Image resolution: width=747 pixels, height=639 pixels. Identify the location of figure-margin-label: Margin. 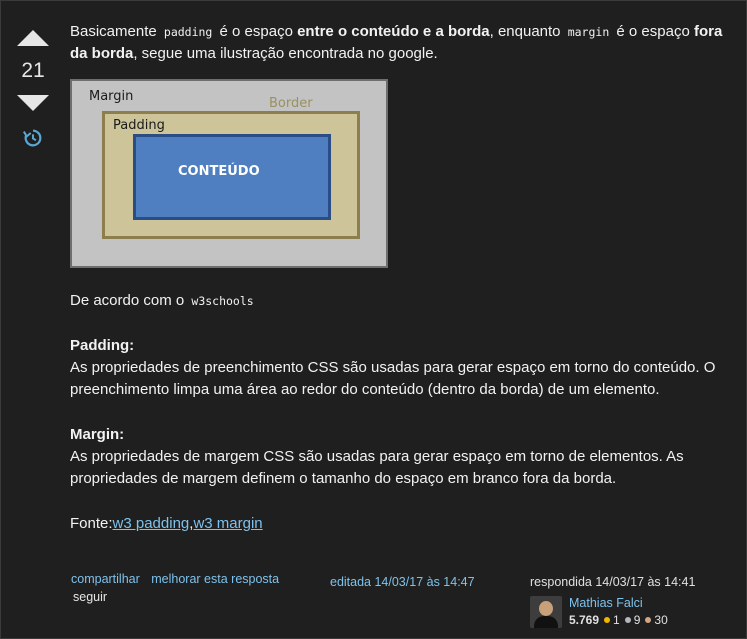
(111, 96).